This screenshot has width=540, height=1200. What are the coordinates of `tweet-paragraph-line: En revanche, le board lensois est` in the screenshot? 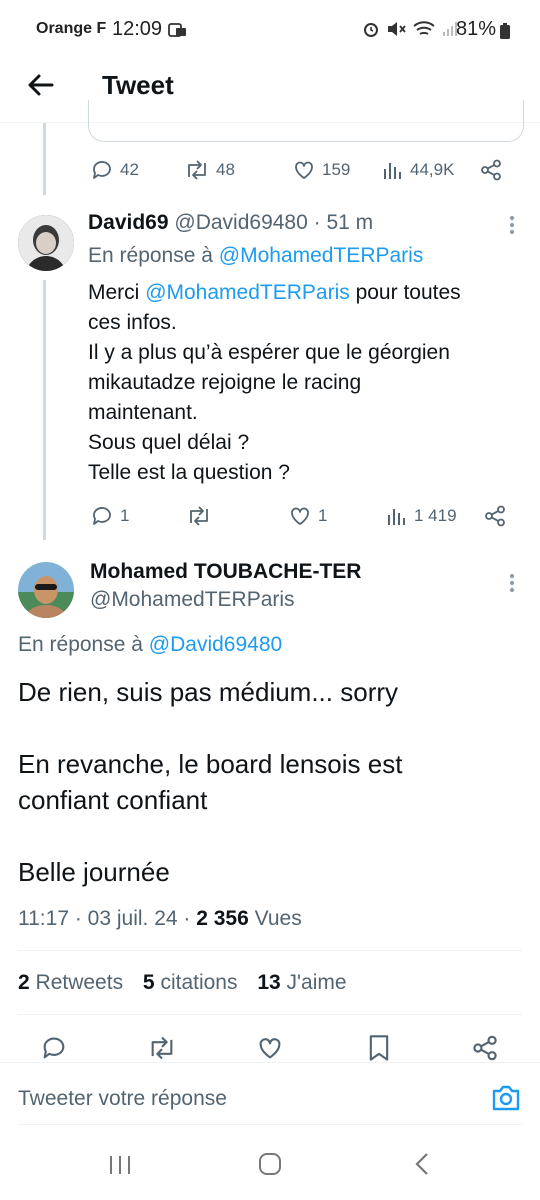 It's located at (210, 764).